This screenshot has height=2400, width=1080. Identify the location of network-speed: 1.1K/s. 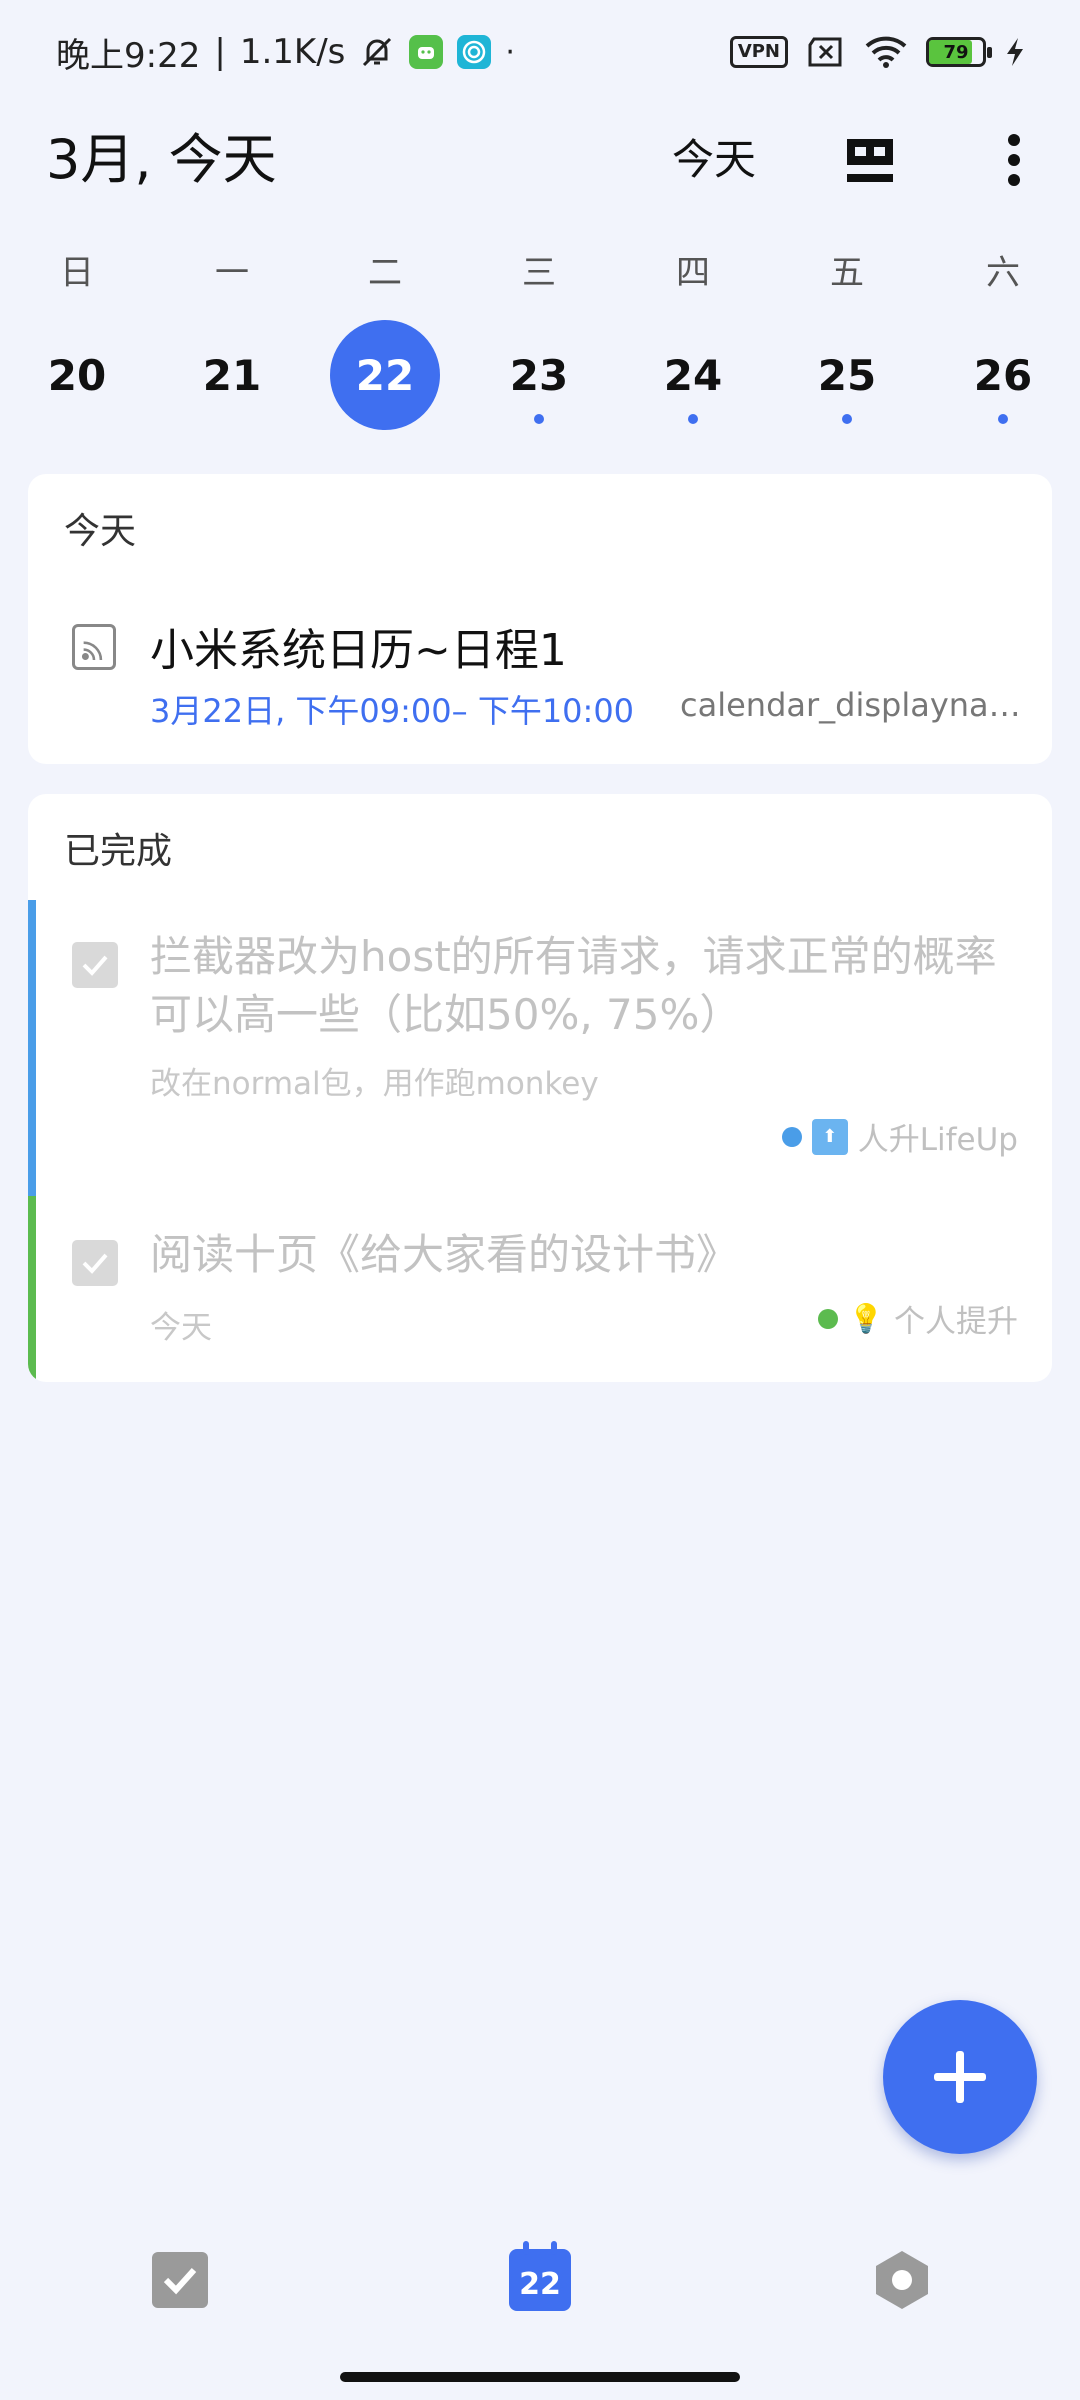
(292, 52).